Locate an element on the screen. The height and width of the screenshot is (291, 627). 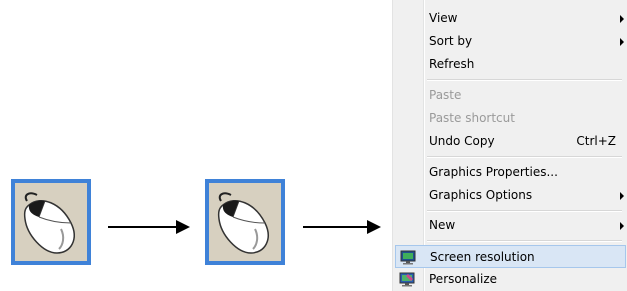
personalize-icon is located at coordinates (407, 279).